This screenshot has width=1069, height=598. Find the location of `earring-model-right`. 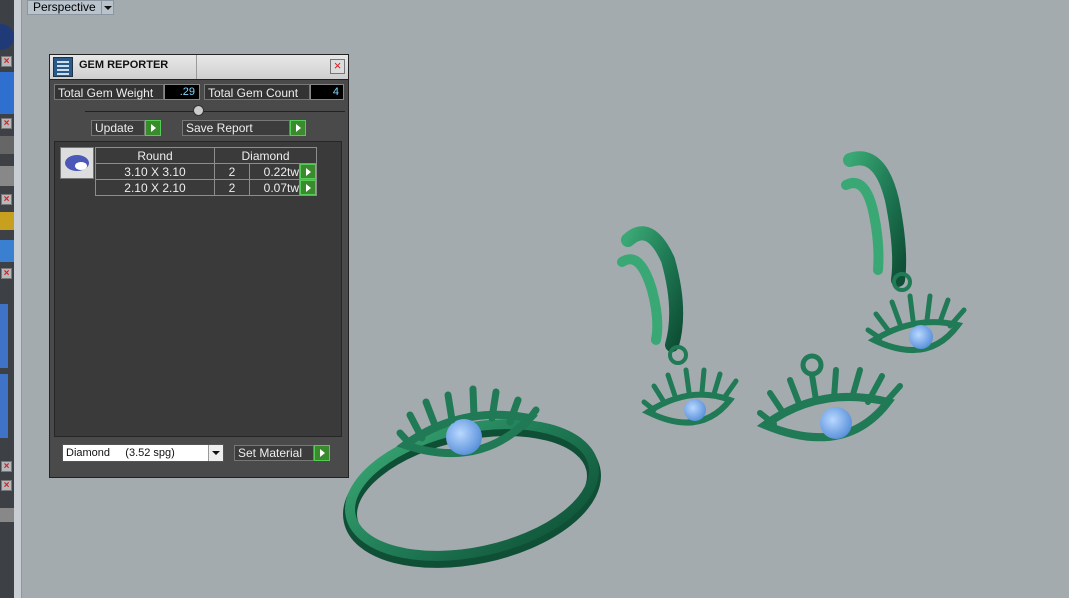

earring-model-right is located at coordinates (904, 252).